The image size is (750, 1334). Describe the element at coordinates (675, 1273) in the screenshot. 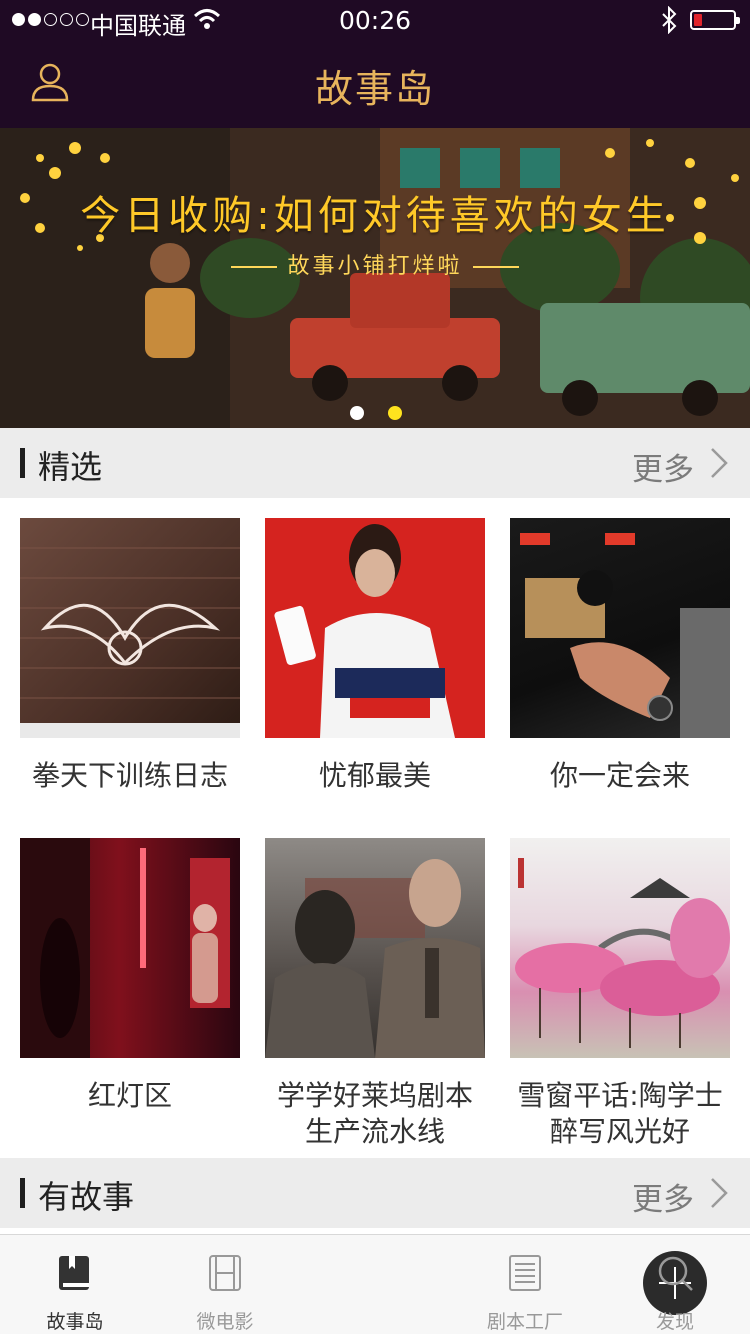

I see `search-icon` at that location.